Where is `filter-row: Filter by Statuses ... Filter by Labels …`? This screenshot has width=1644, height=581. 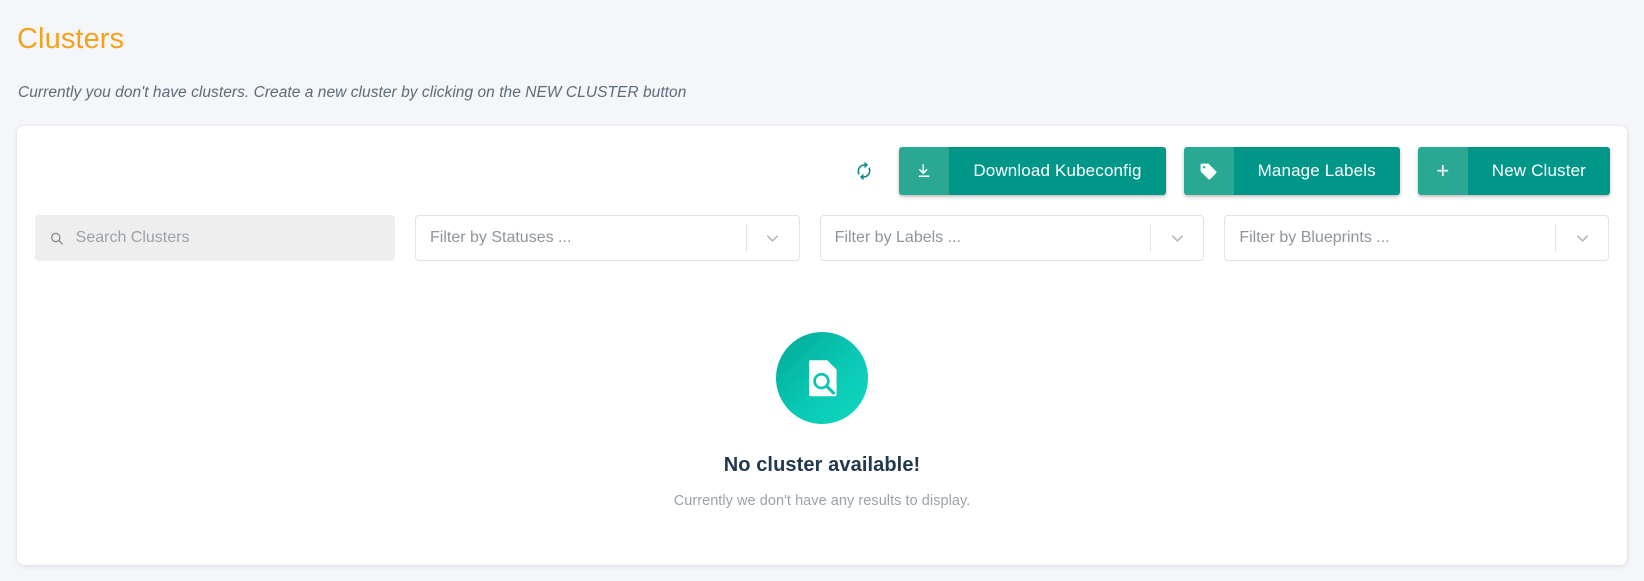 filter-row: Filter by Statuses ... Filter by Labels … is located at coordinates (822, 238).